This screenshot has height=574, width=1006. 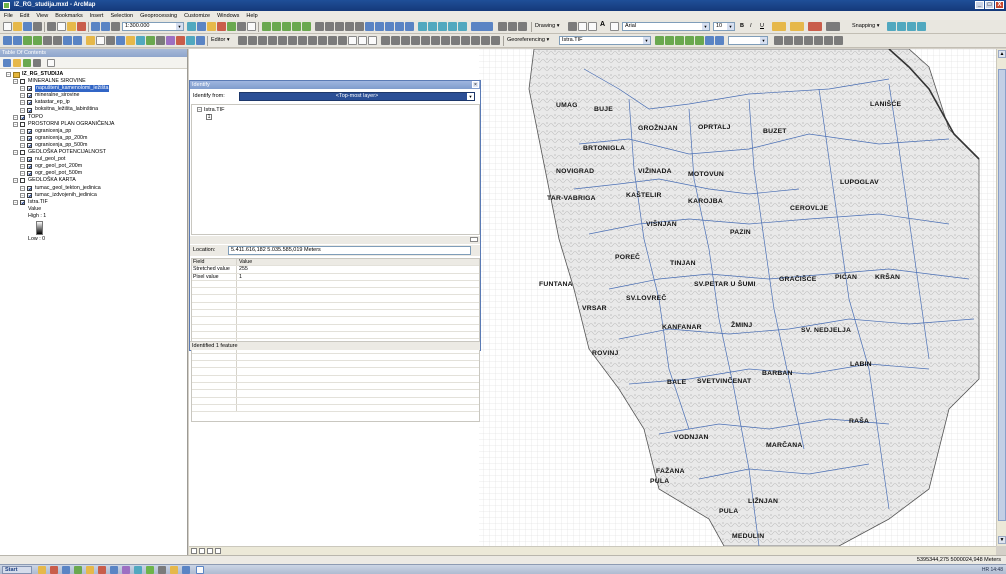 I want to click on edit-tool-icon, so click(x=242, y=40).